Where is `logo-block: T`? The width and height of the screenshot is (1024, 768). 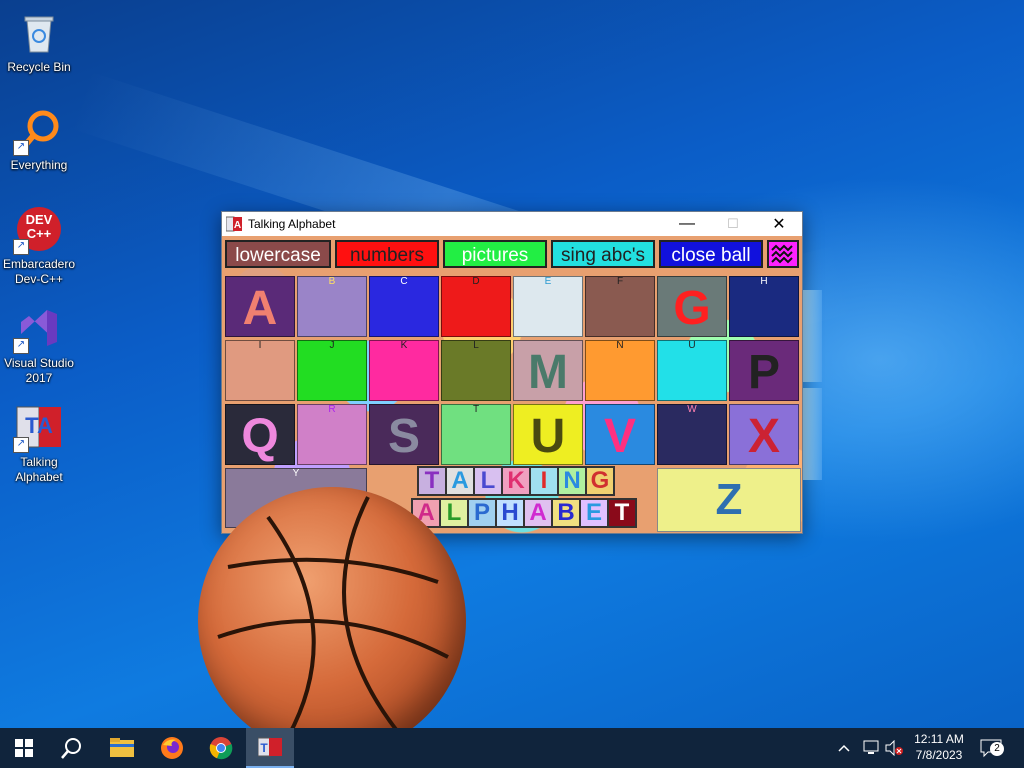
logo-block: T is located at coordinates (622, 513).